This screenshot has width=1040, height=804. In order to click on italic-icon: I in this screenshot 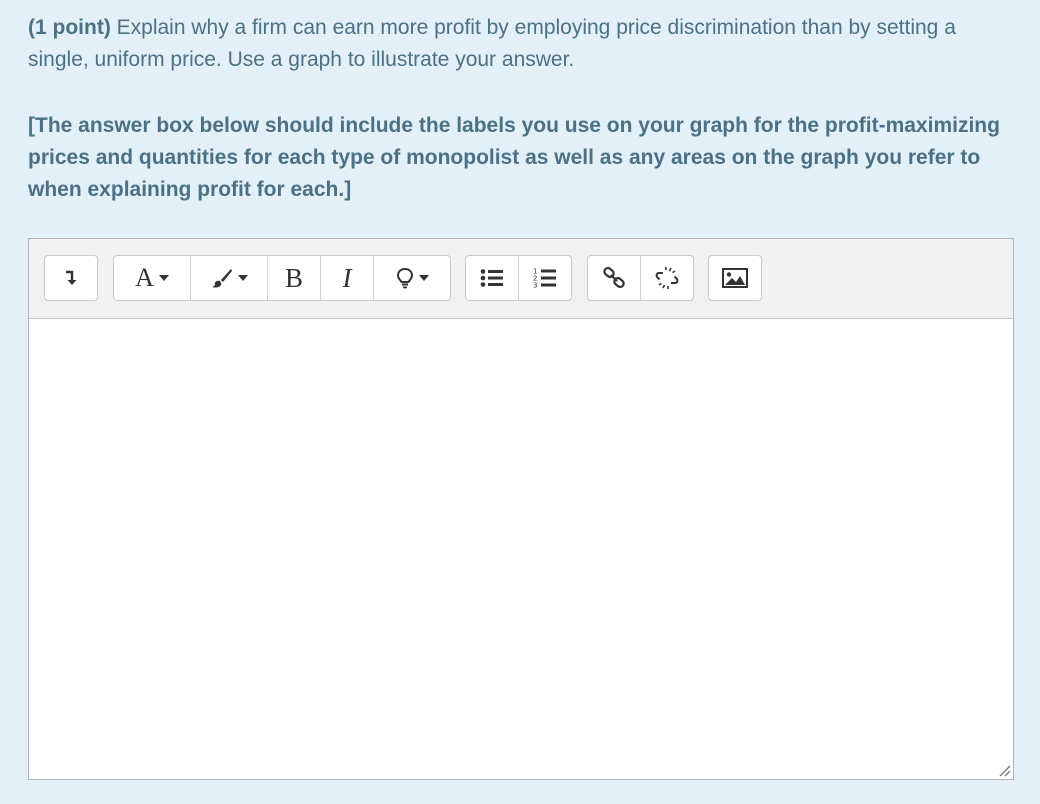, I will do `click(347, 277)`.